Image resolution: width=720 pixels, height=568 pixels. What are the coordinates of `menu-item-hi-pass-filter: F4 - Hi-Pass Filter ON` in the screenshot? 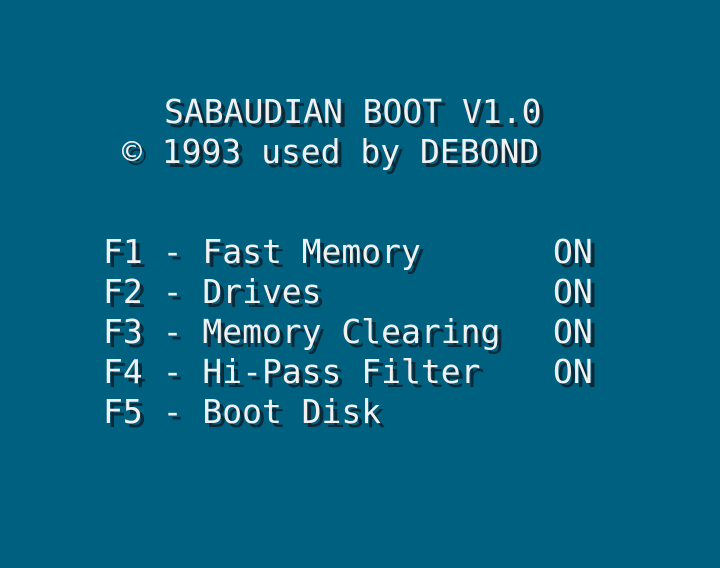 It's located at (363, 372).